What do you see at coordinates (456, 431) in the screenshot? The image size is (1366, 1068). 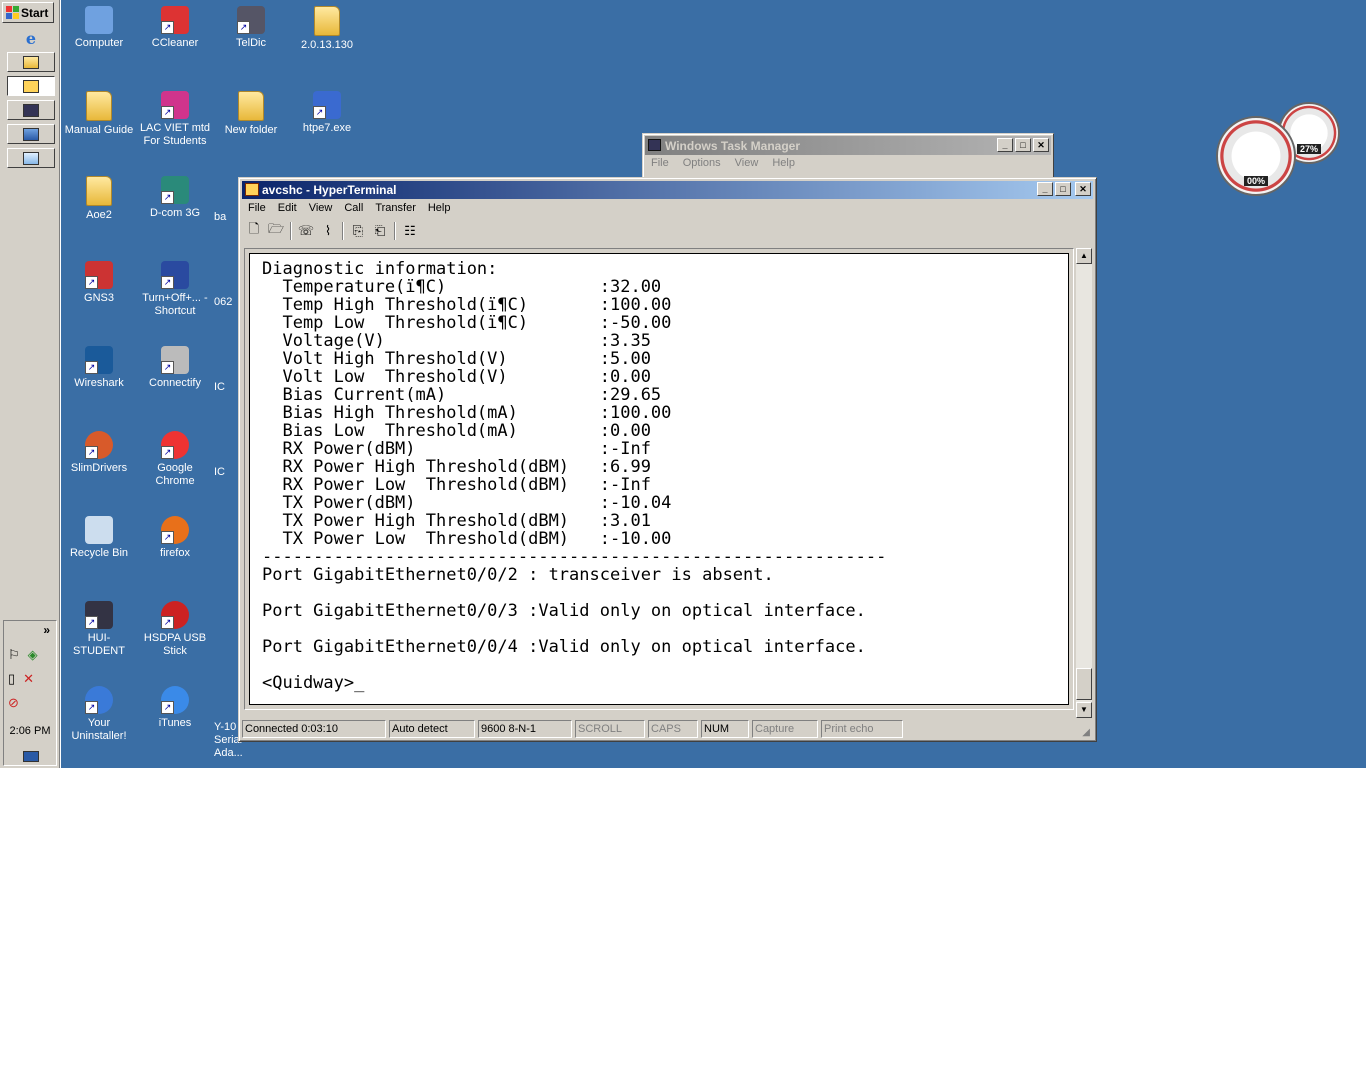 I see `terminal-line: Bias Low Threshold(mA) :0.00` at bounding box center [456, 431].